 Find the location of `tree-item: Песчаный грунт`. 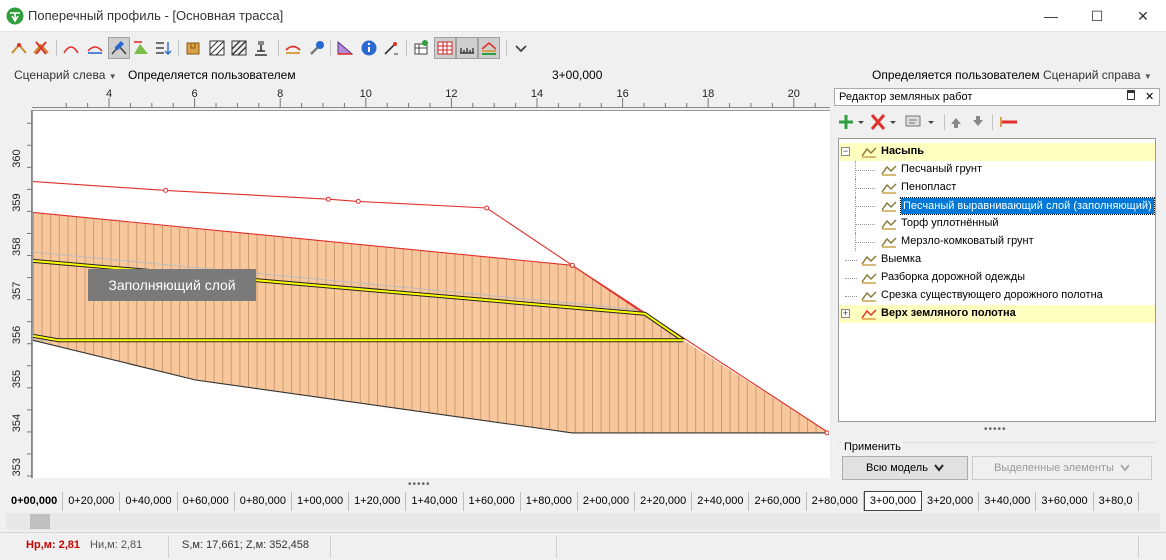

tree-item: Песчаный грунт is located at coordinates (997, 170).